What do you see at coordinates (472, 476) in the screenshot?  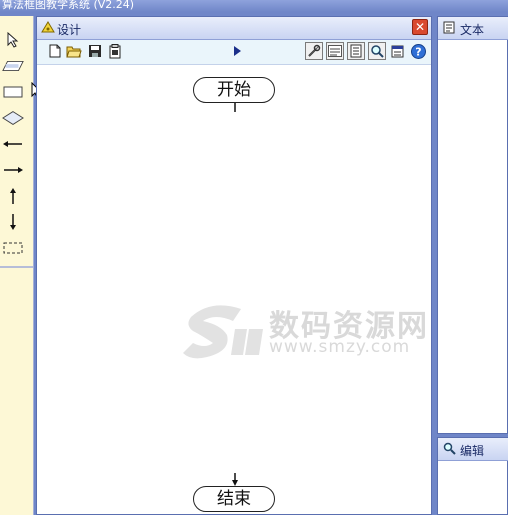 I see `edit-panel: 编辑` at bounding box center [472, 476].